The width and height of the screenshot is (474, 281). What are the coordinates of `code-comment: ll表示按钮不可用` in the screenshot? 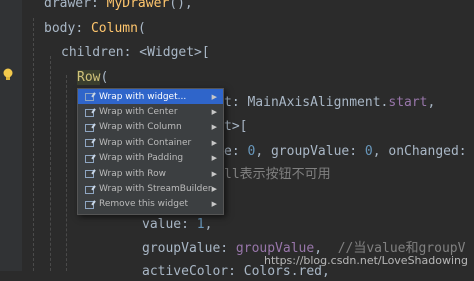 It's located at (277, 174).